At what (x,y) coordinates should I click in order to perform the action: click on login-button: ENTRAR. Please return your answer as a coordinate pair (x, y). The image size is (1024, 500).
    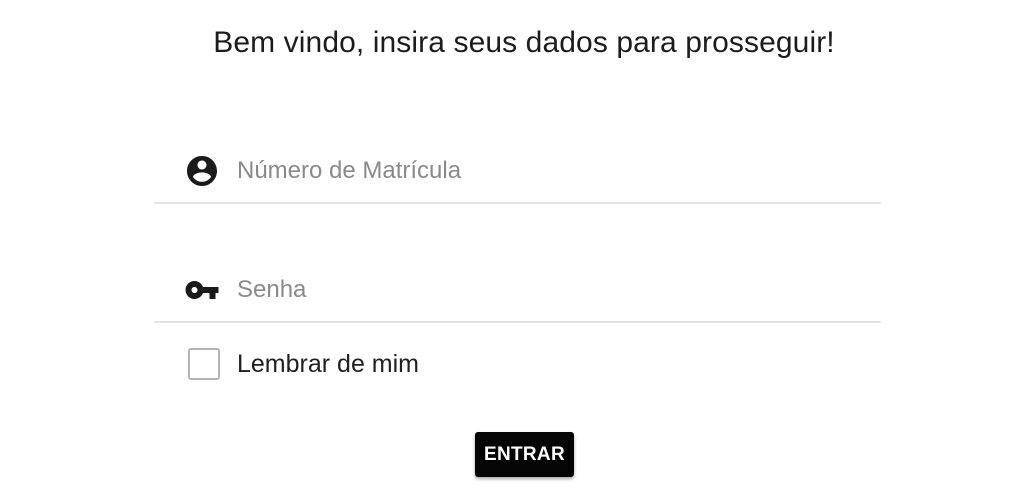
    Looking at the image, I should click on (524, 454).